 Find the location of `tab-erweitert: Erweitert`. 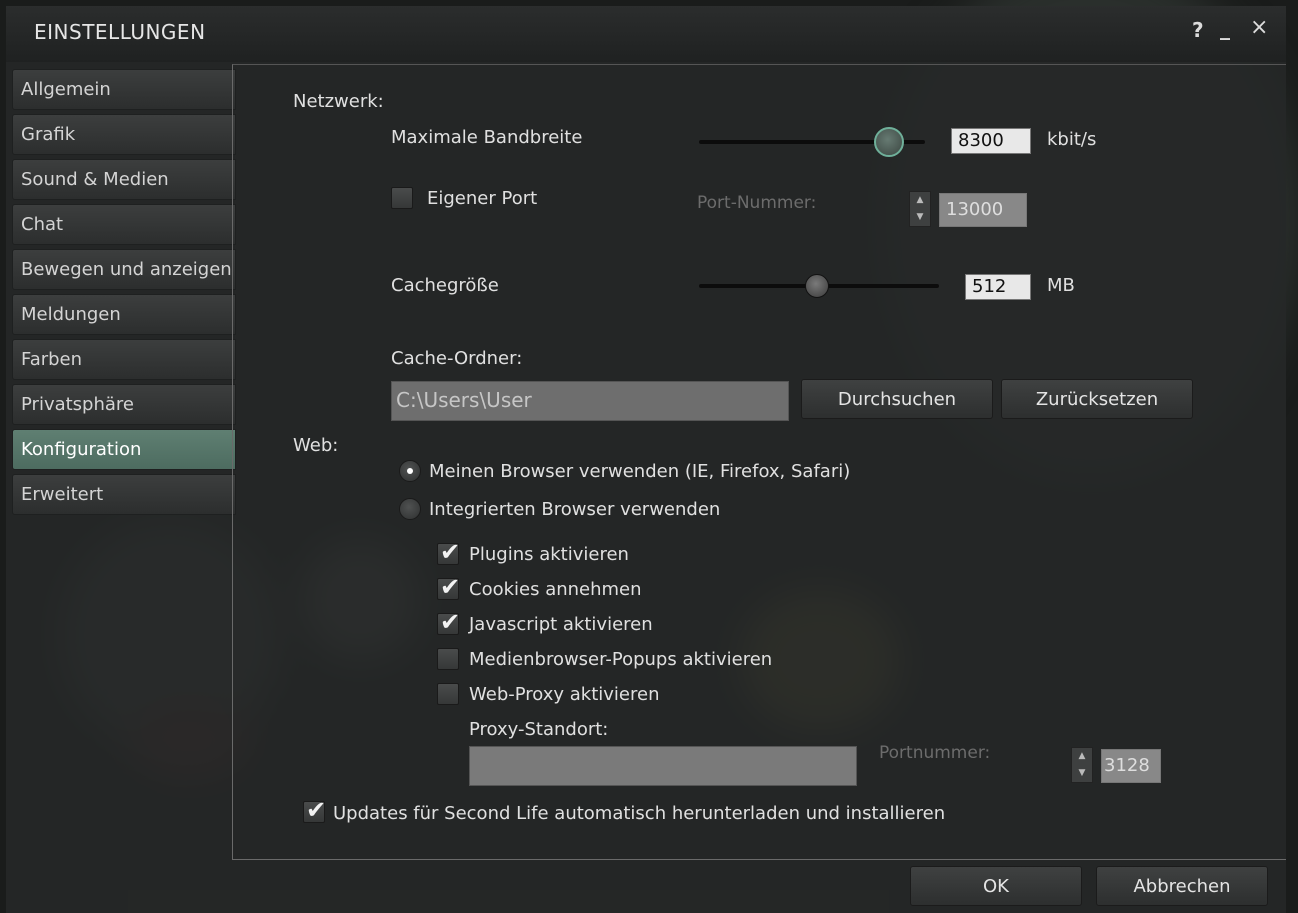

tab-erweitert: Erweitert is located at coordinates (124, 494).